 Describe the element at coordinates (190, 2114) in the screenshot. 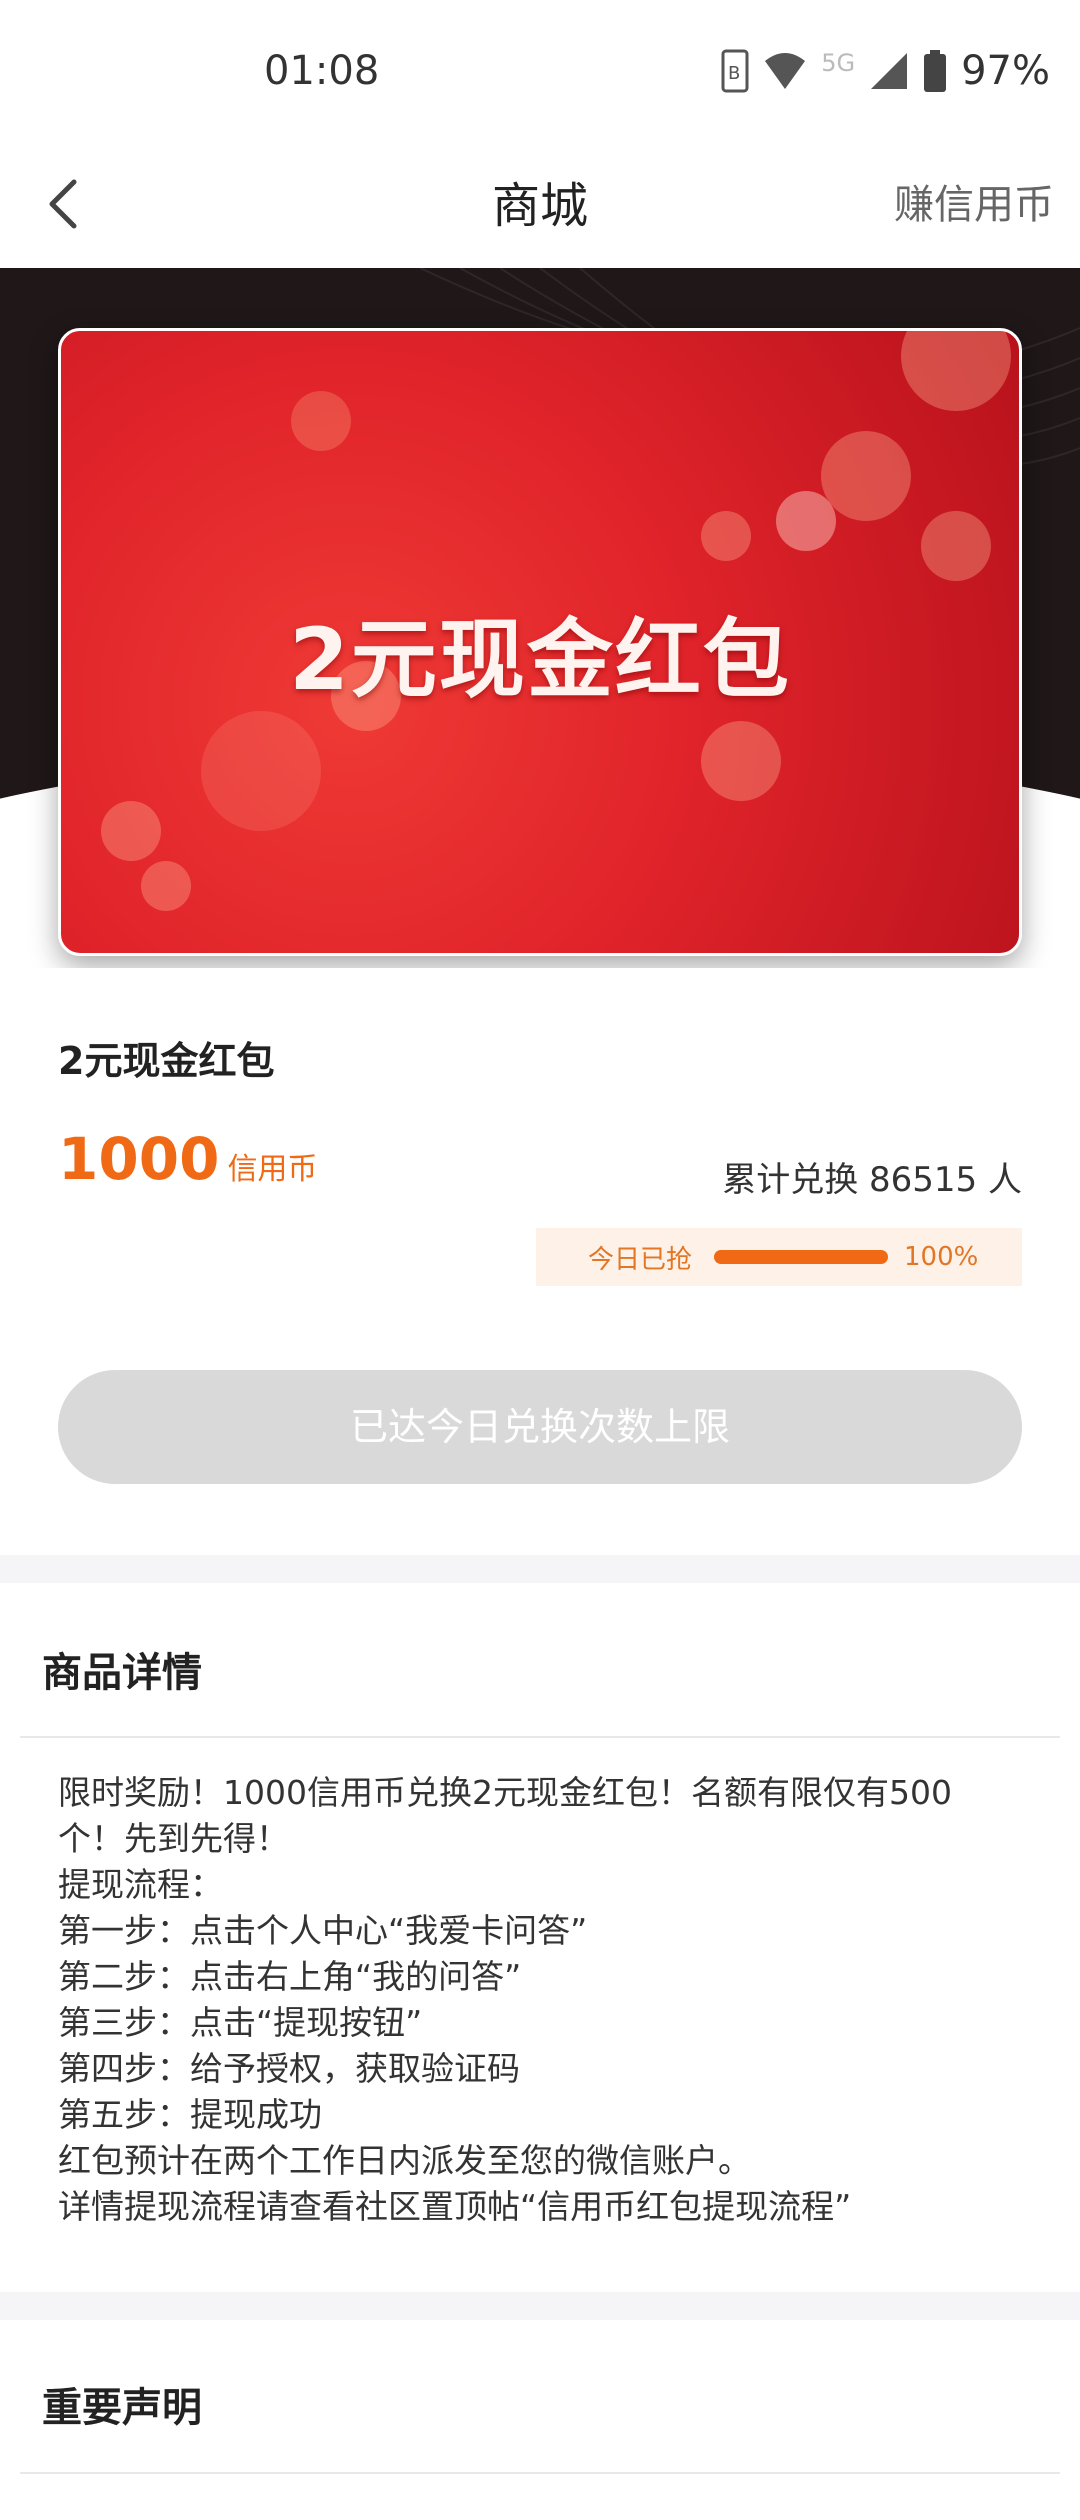

I see `details-line: 第五步：提现成功` at that location.